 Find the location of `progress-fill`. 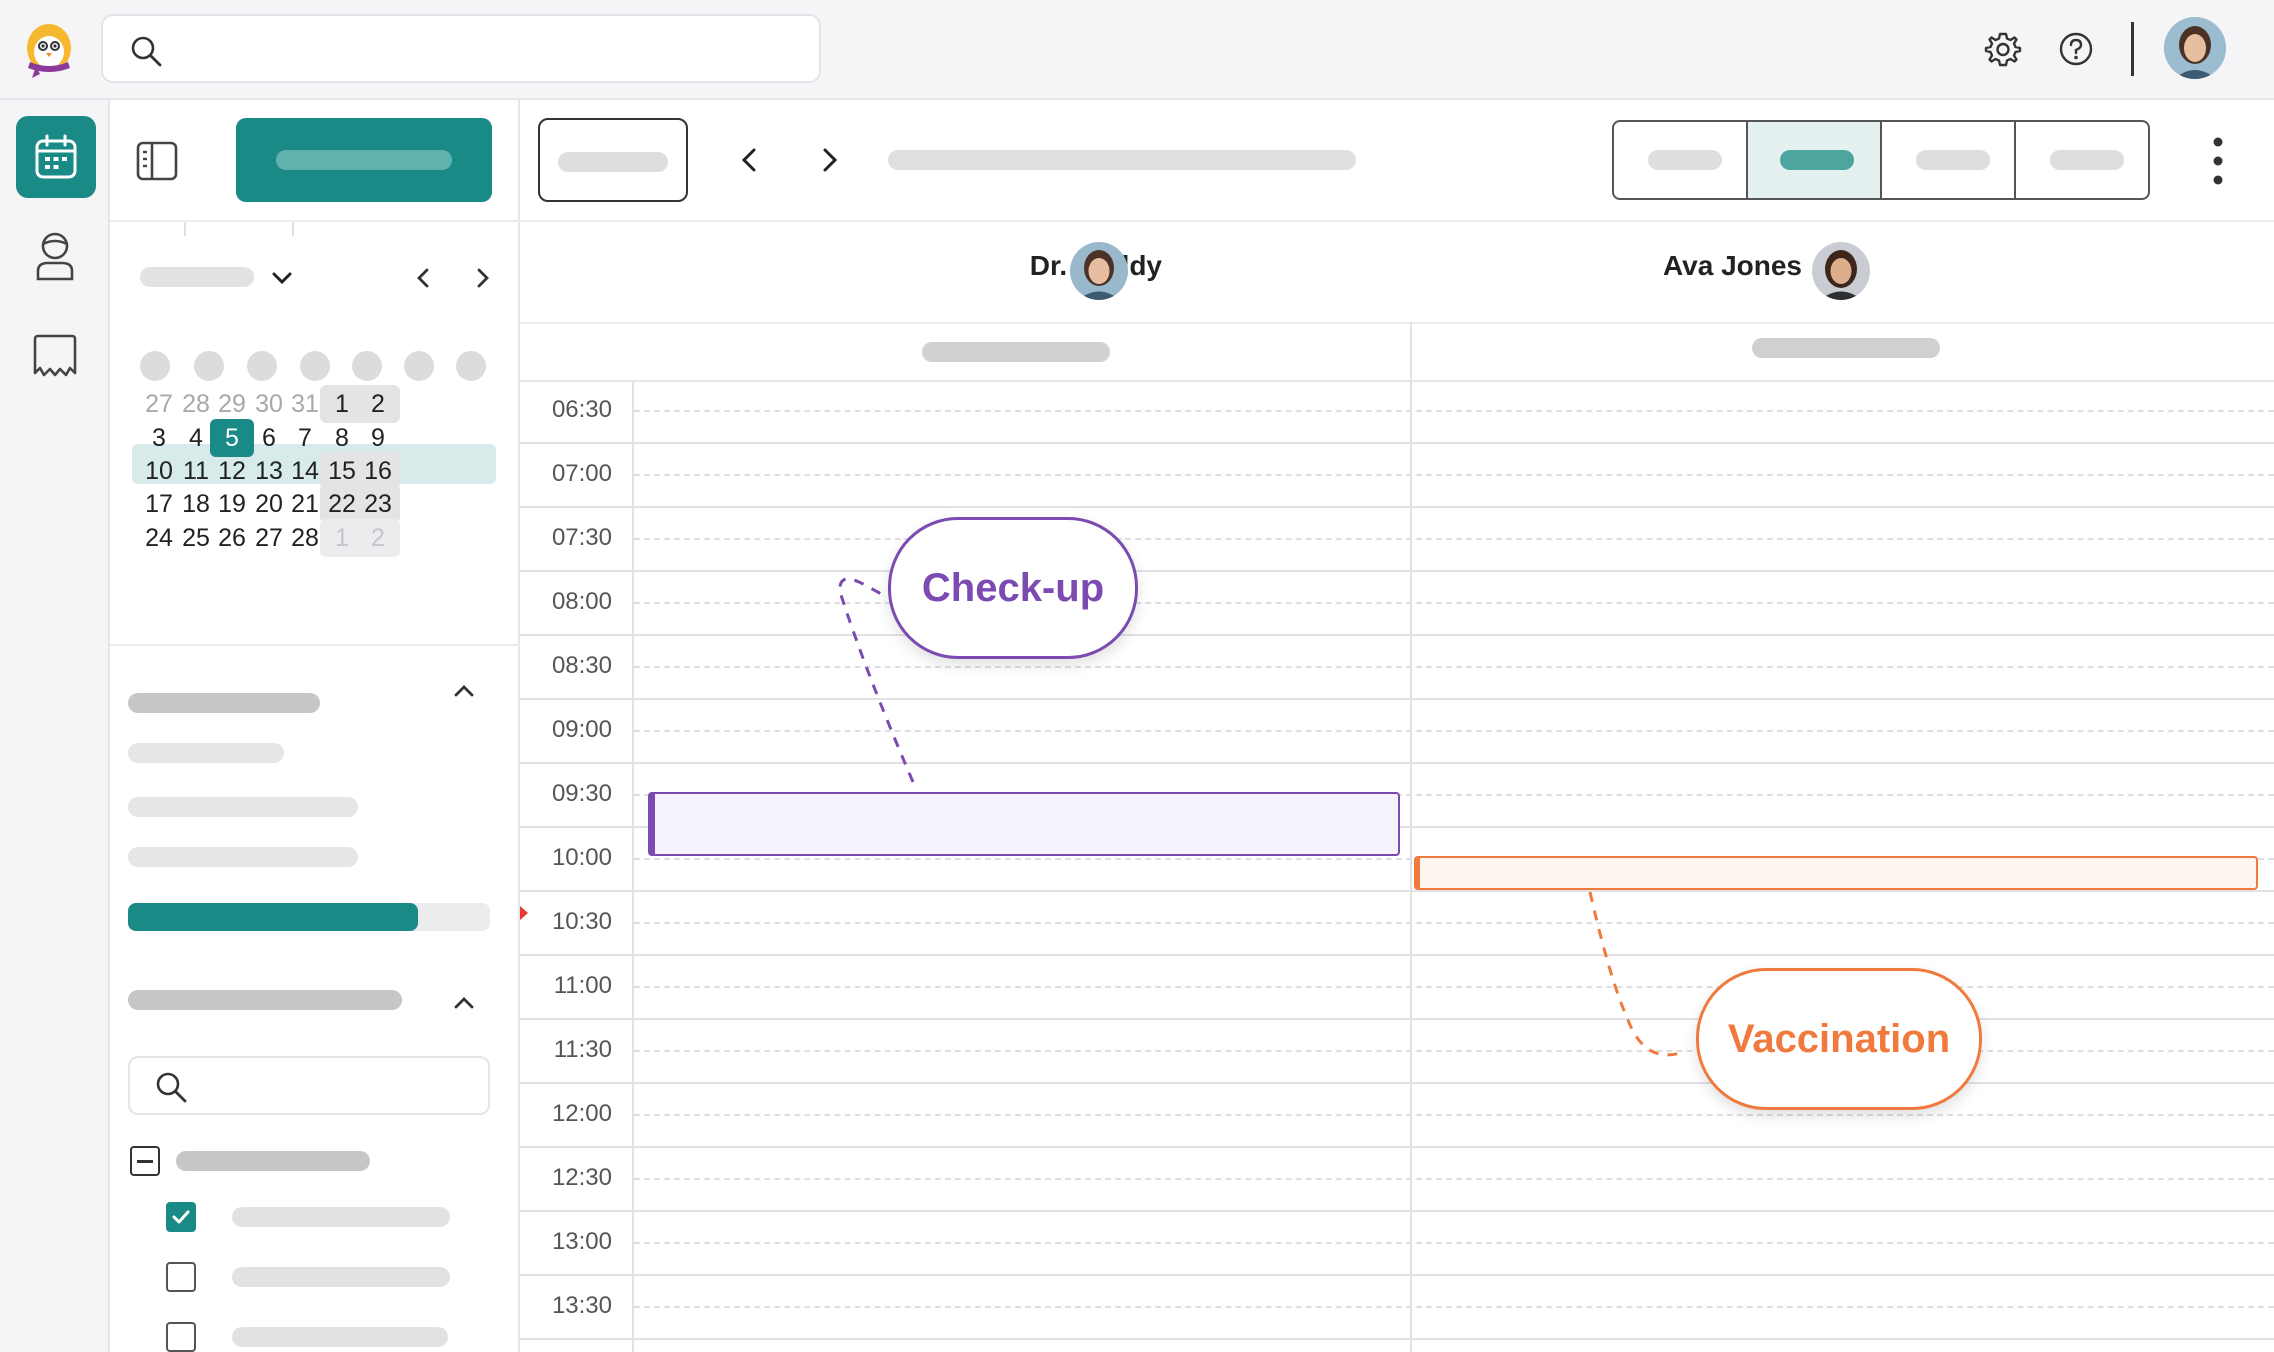

progress-fill is located at coordinates (273, 917).